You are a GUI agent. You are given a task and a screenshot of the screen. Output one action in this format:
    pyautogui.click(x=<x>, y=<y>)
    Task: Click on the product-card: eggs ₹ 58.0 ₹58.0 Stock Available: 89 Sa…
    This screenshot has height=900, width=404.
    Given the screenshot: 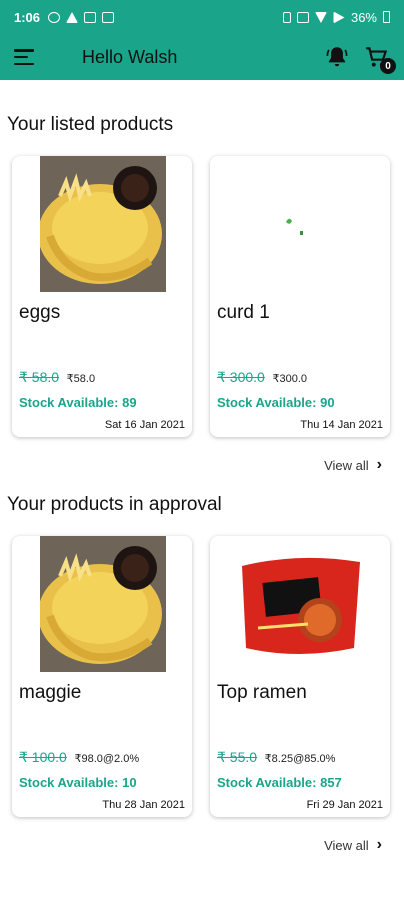 What is the action you would take?
    pyautogui.click(x=102, y=296)
    